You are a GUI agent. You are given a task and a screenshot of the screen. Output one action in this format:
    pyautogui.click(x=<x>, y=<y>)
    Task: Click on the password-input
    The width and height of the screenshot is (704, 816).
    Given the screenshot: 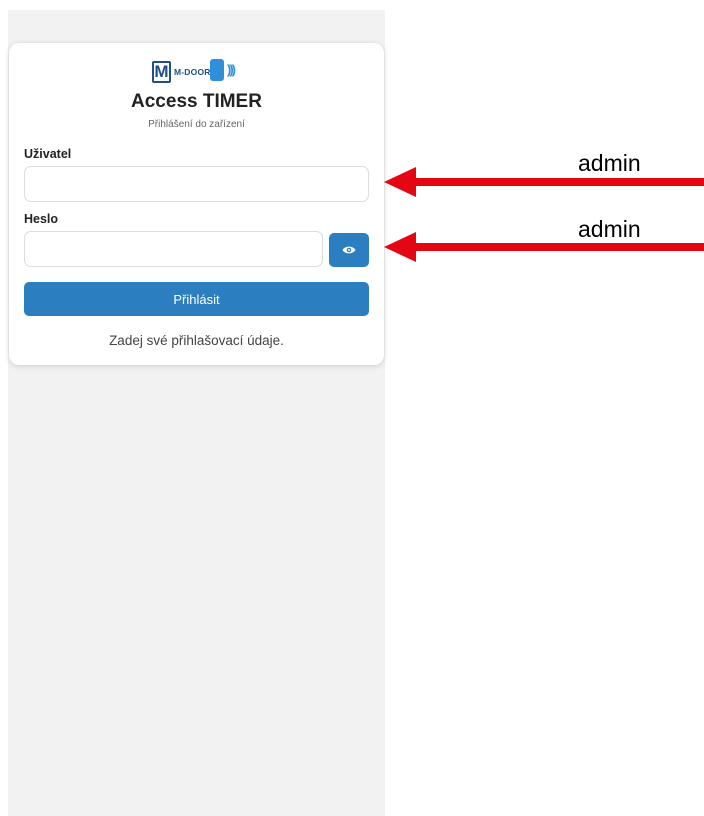 What is the action you would take?
    pyautogui.click(x=173, y=249)
    